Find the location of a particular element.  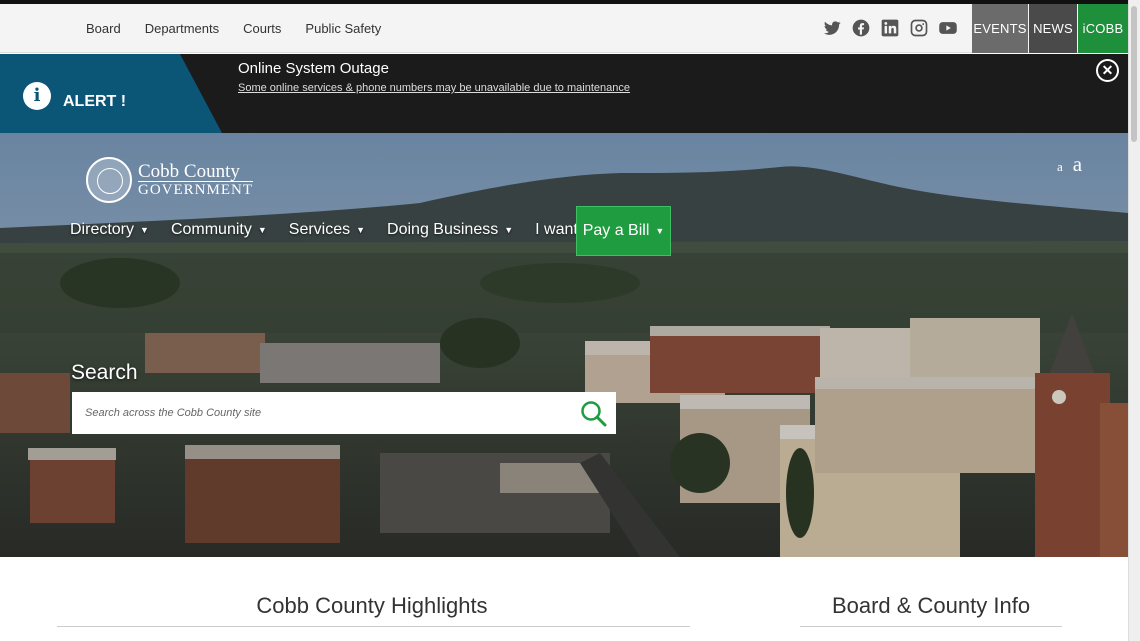

highlights-heading: Cobb County Highlights is located at coordinates (372, 605).